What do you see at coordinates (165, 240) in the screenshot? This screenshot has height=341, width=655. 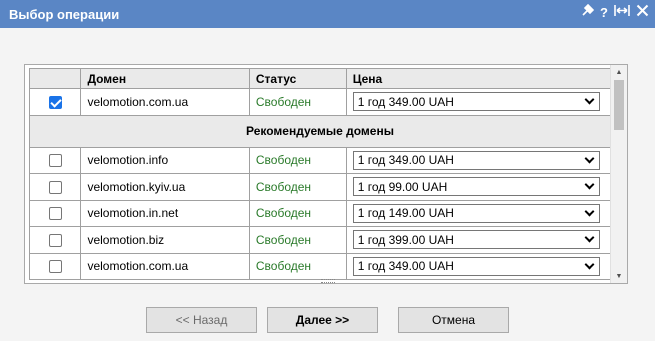 I see `domain-name: velomotion.biz` at bounding box center [165, 240].